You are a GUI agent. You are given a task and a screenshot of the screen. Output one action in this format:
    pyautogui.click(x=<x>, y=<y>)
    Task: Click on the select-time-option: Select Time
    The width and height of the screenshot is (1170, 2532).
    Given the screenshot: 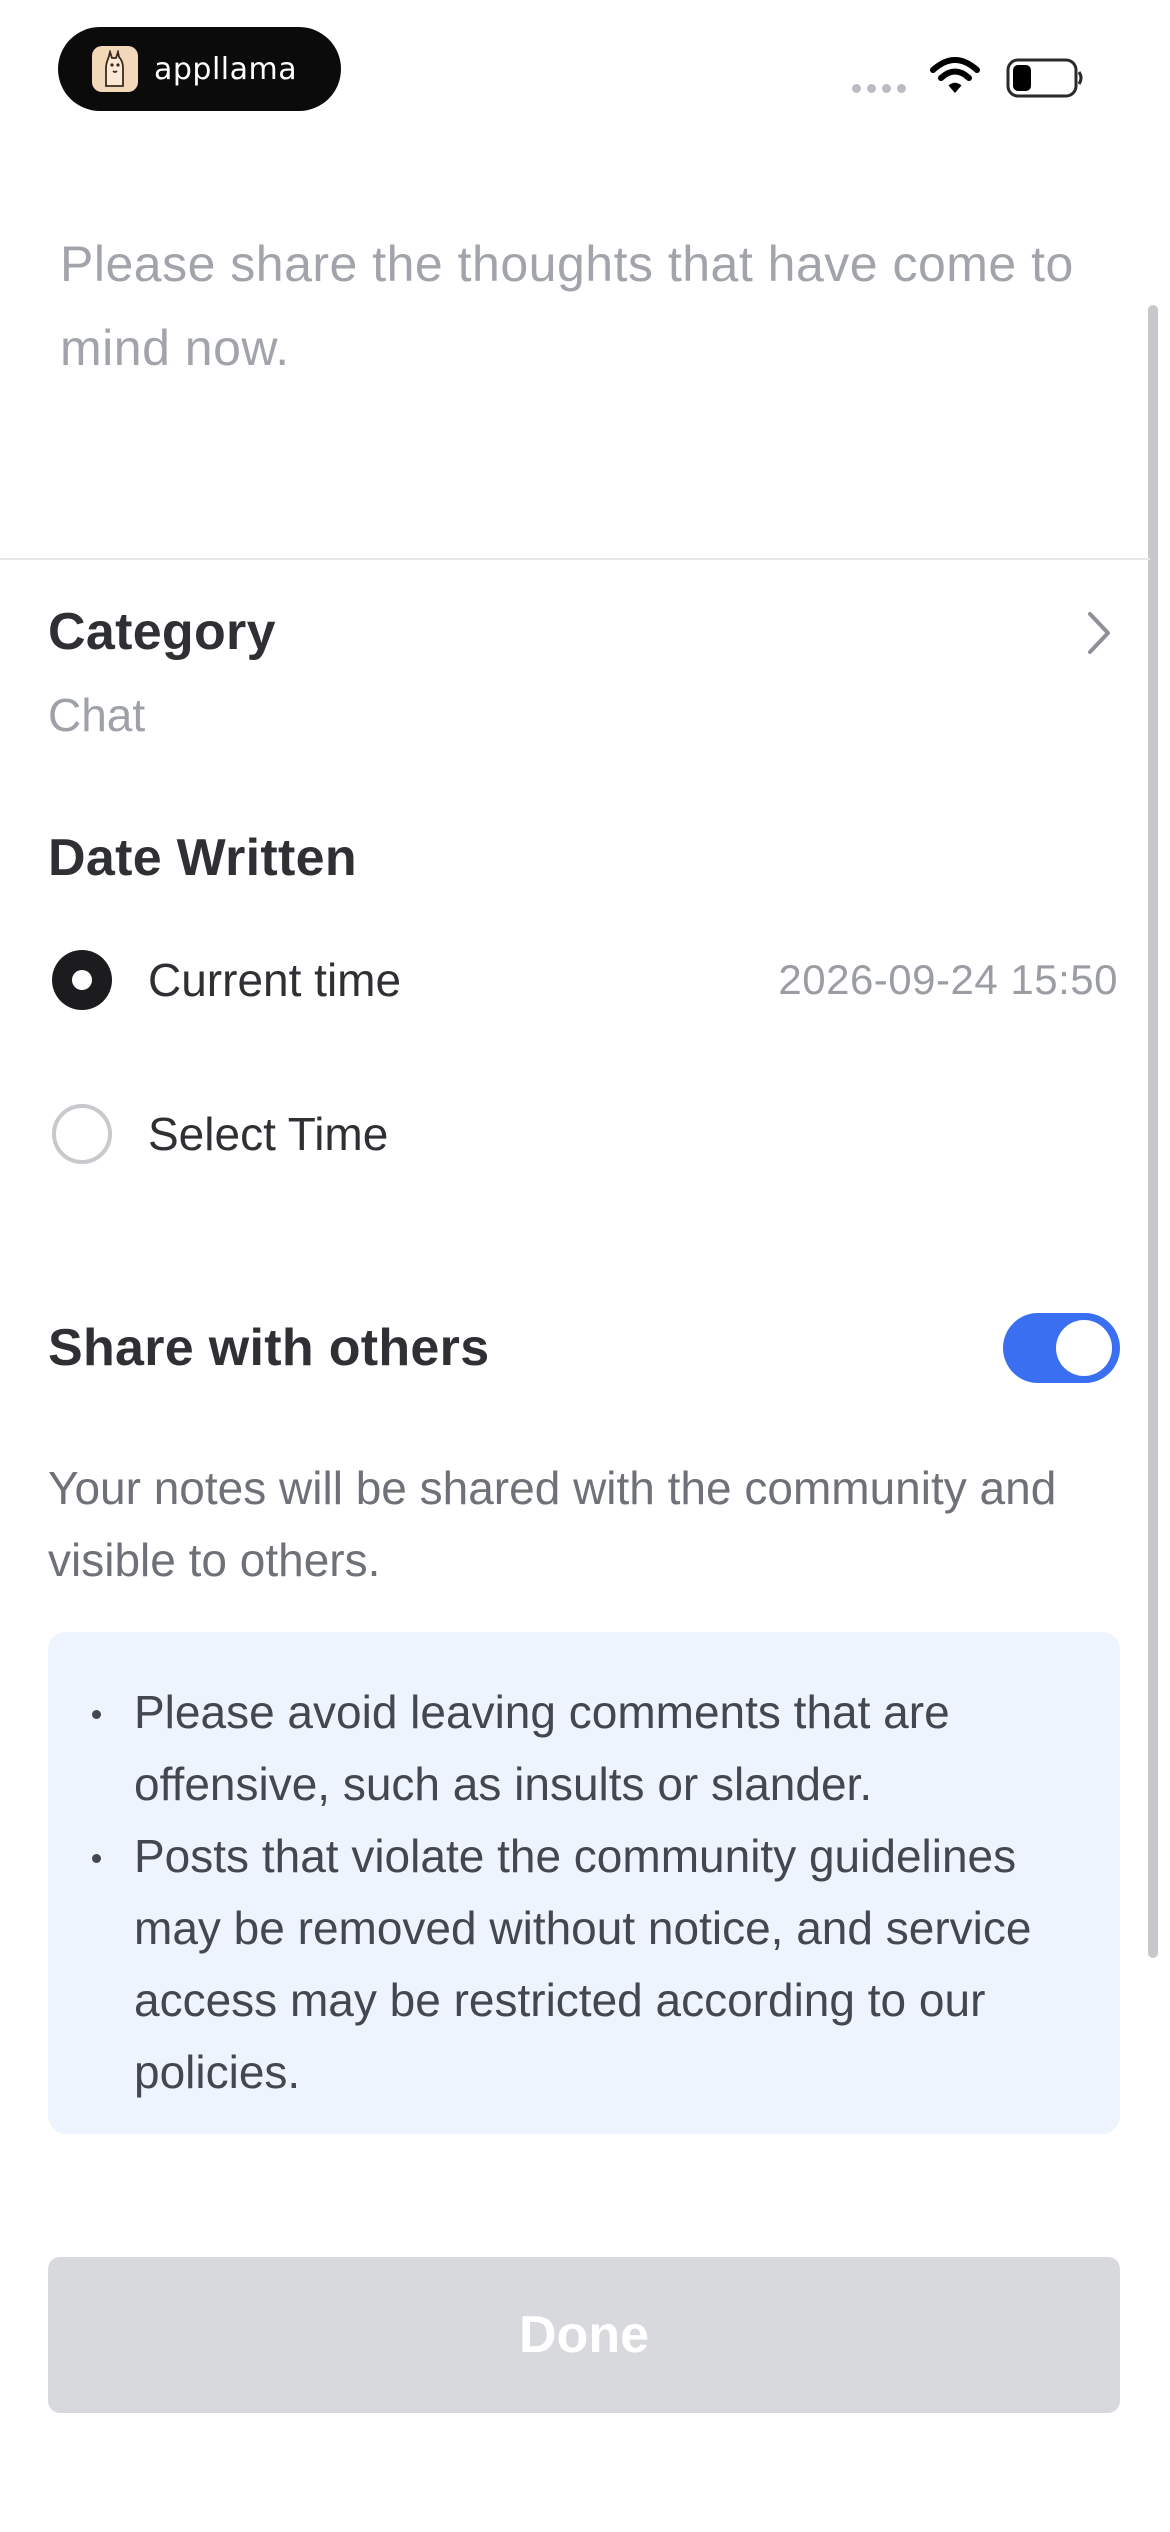 What is the action you would take?
    pyautogui.click(x=585, y=1134)
    